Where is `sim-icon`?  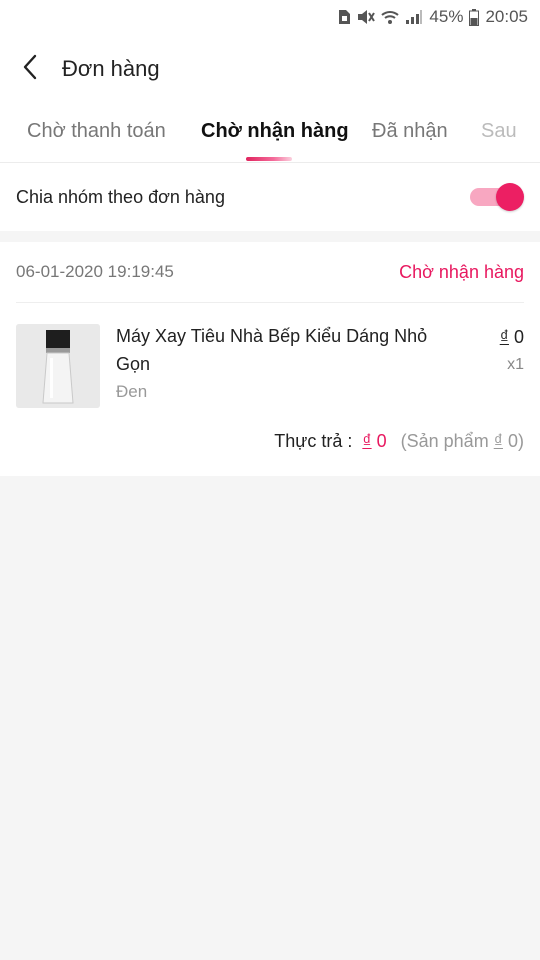
sim-icon is located at coordinates (344, 17).